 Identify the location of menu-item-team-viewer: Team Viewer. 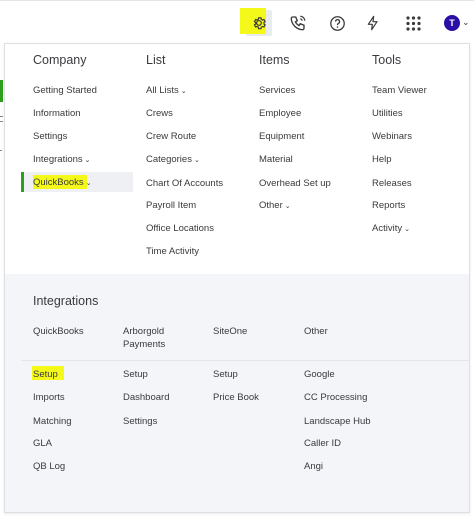
(399, 90).